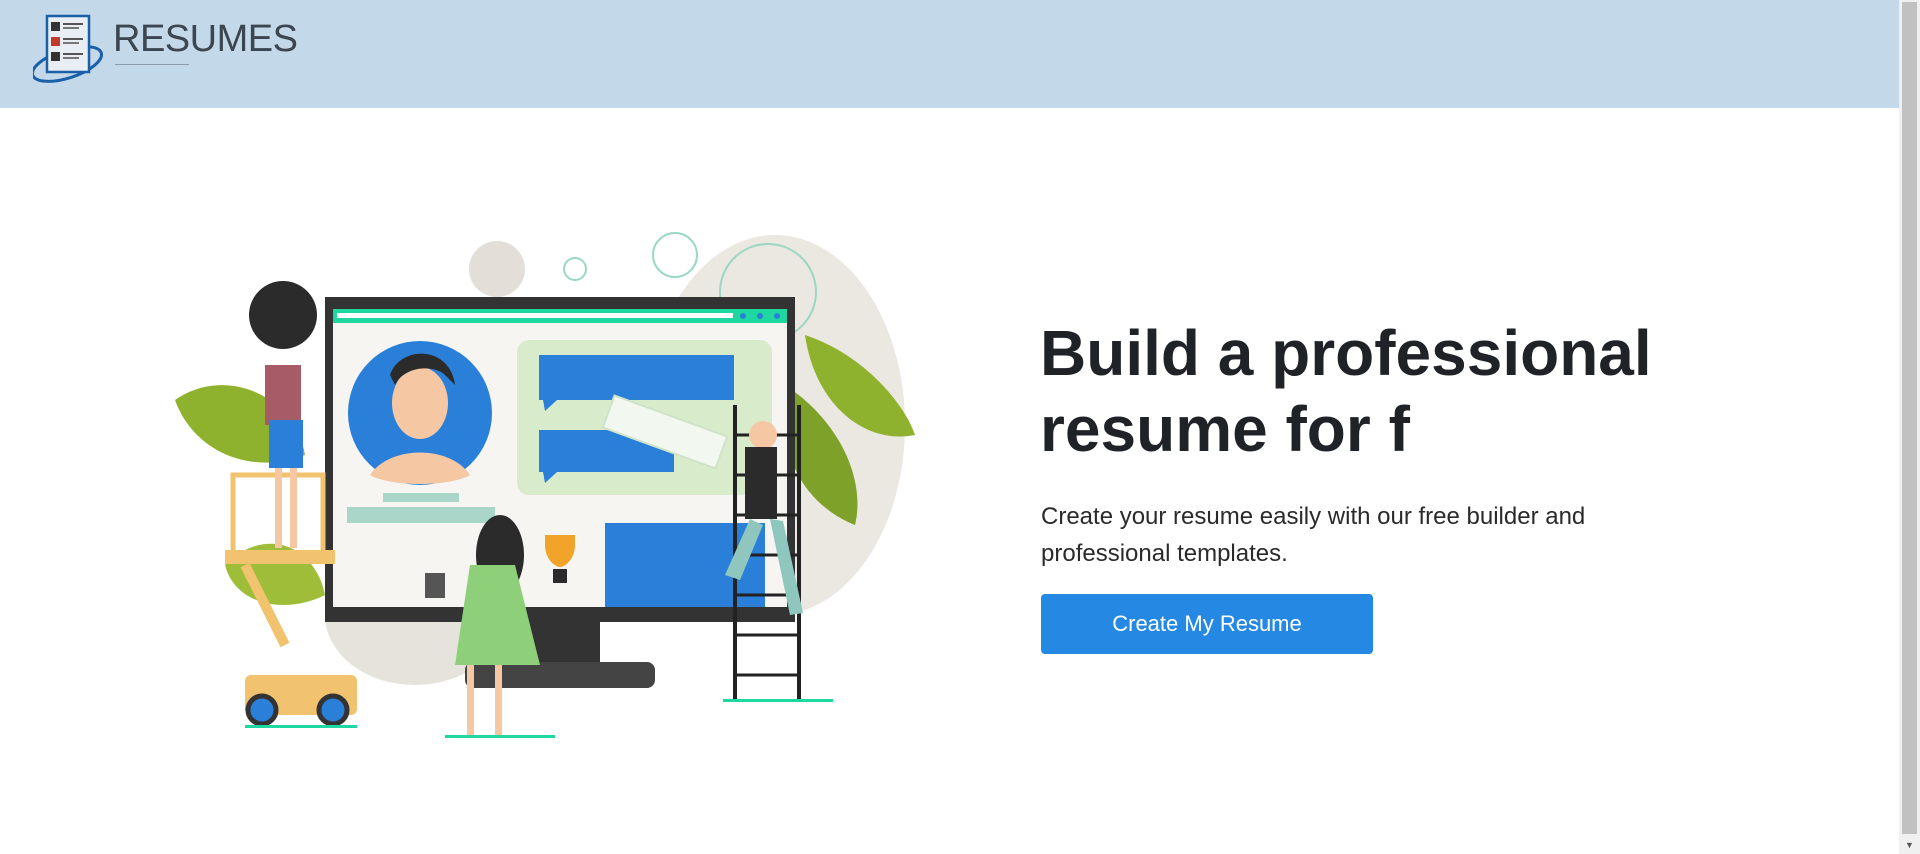 This screenshot has height=854, width=1920. What do you see at coordinates (205, 39) in the screenshot?
I see `brand-name: RESUMES` at bounding box center [205, 39].